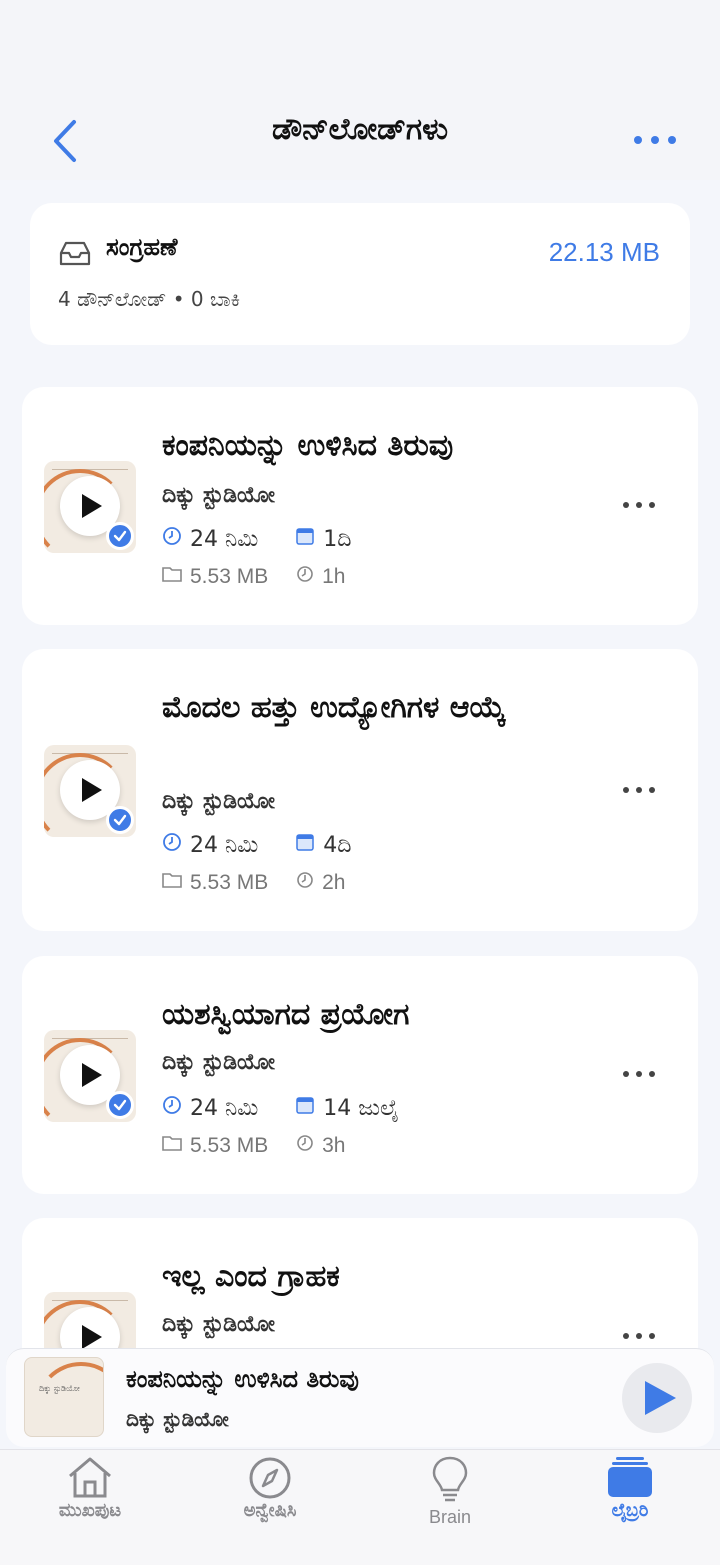 This screenshot has height=1565, width=720. I want to click on page-title: ಡೌನ್‌ಲೋಡ್‌ಗಳು, so click(360, 129).